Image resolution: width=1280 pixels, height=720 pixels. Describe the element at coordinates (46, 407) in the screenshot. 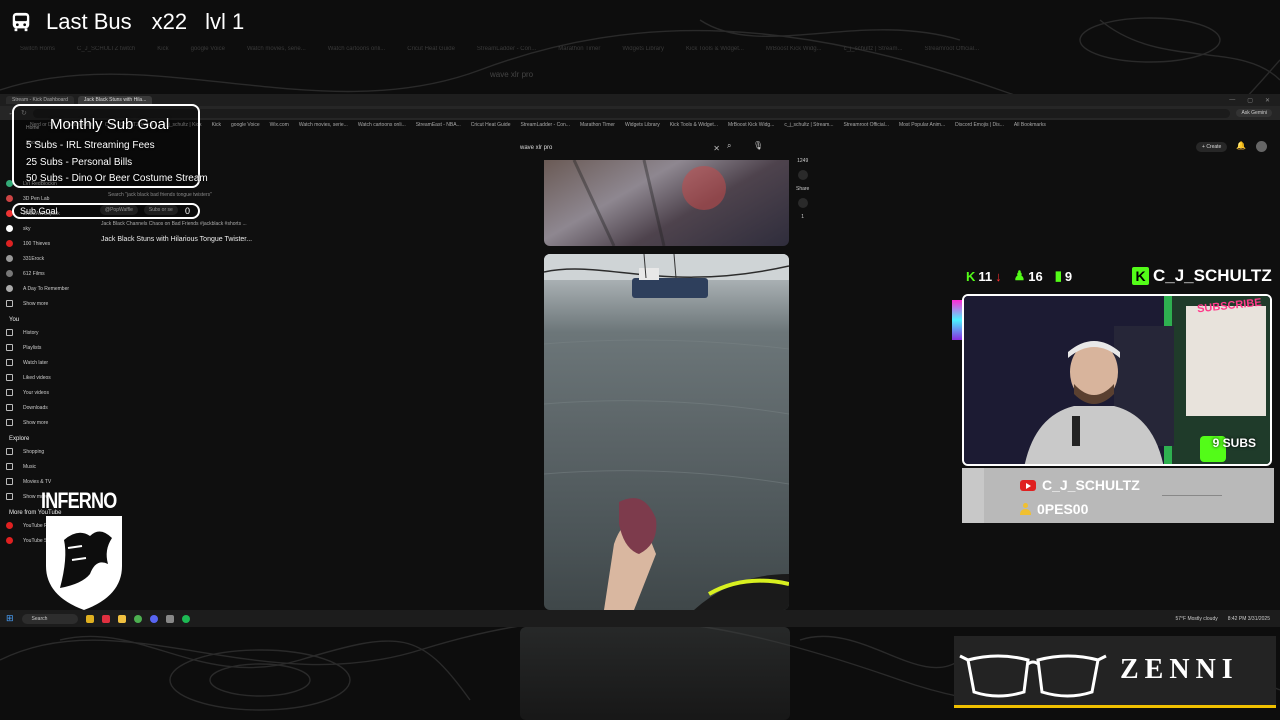

I see `sidebar-item-downloads: Downloads` at that location.